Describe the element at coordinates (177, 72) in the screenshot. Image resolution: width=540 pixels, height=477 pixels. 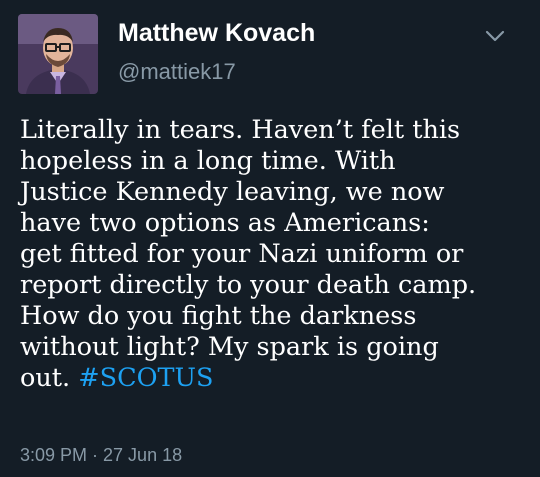
I see `user-handle: @mattiek17` at that location.